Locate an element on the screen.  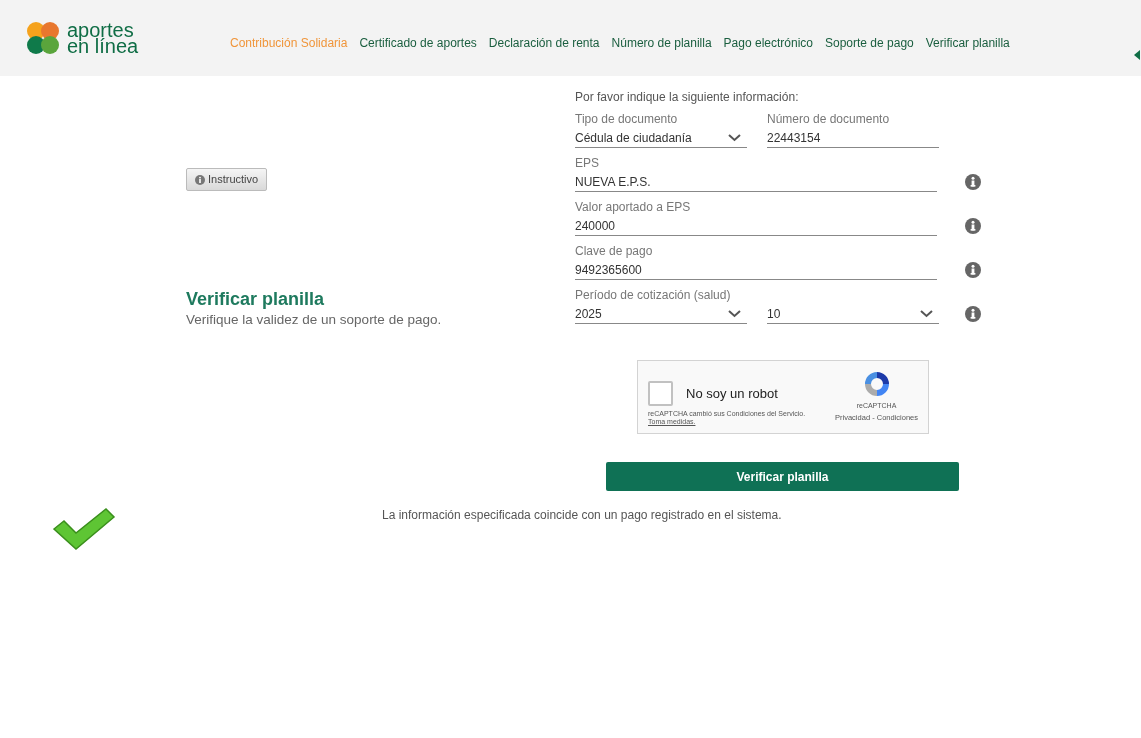
captcha-label: No soy un robot is located at coordinates (732, 394).